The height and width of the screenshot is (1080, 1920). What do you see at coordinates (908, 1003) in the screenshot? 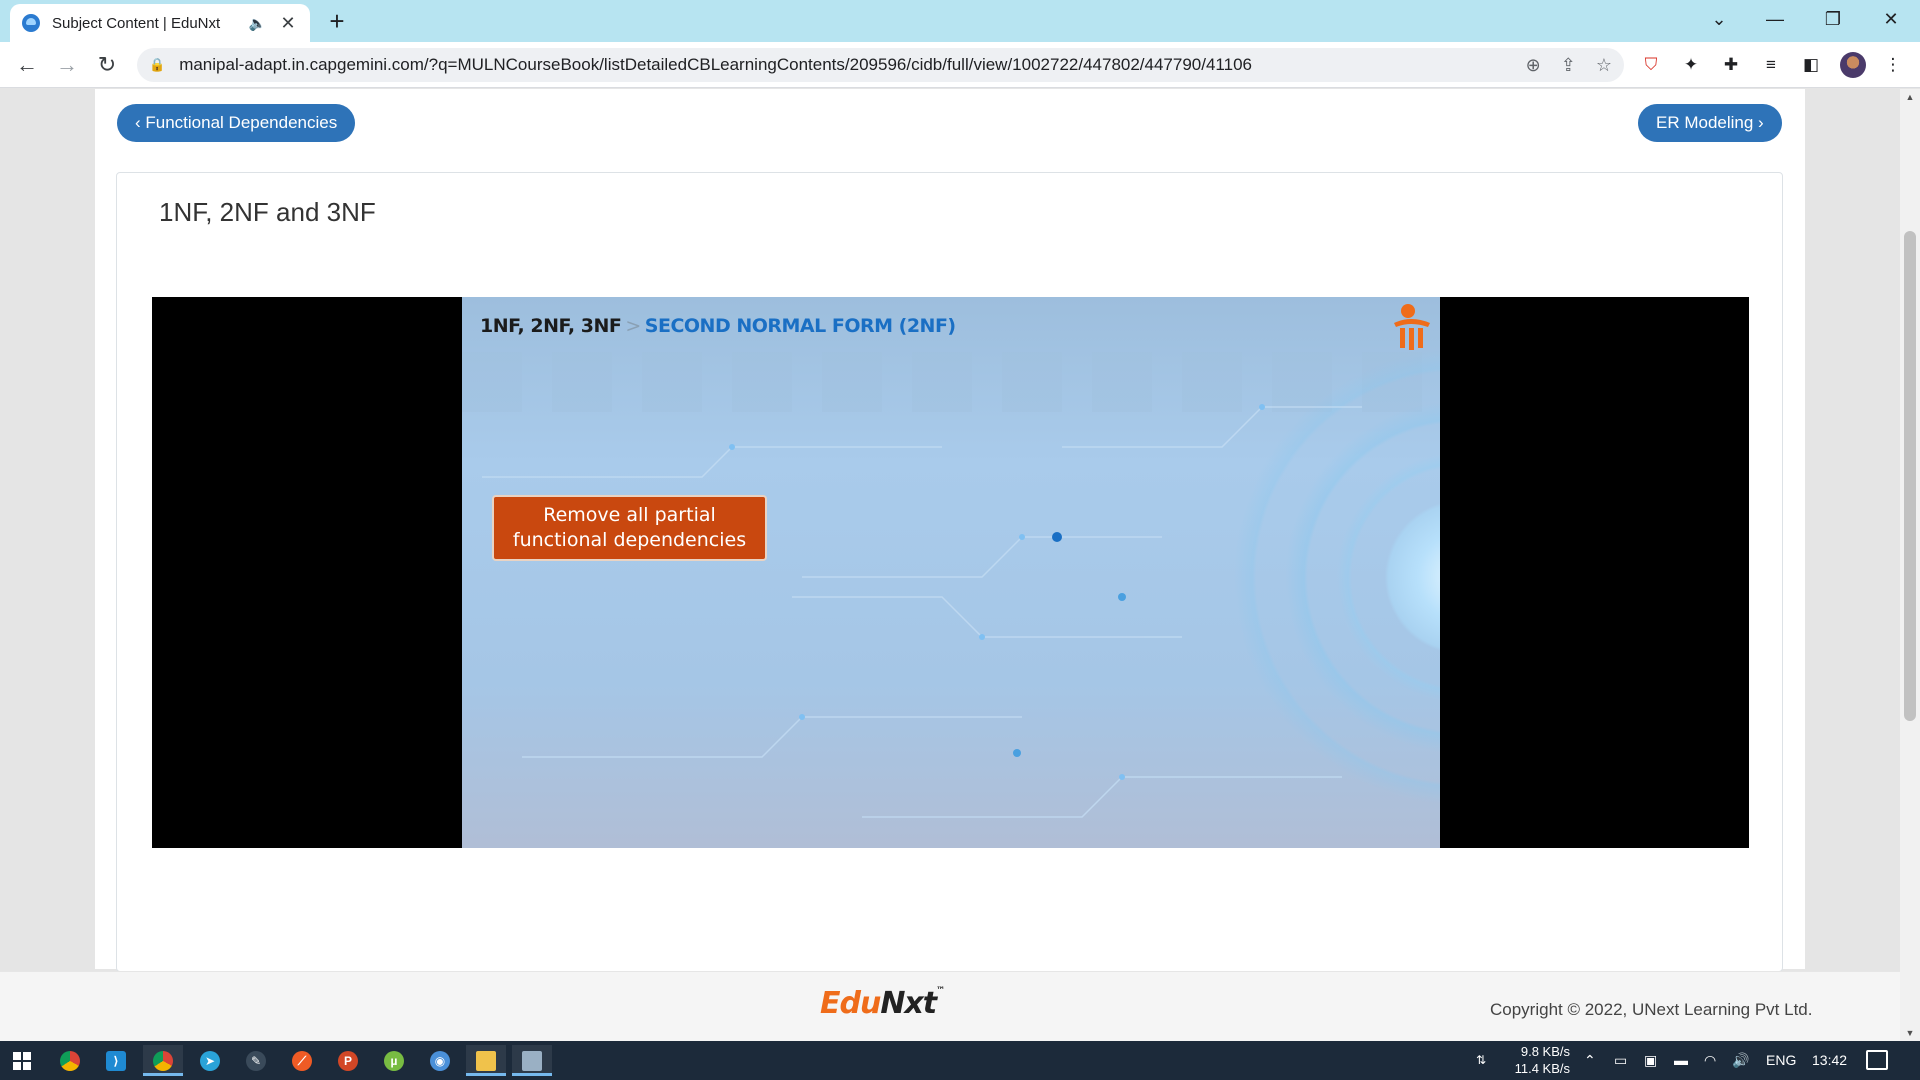
I see `logo-nxt: Nxt` at bounding box center [908, 1003].